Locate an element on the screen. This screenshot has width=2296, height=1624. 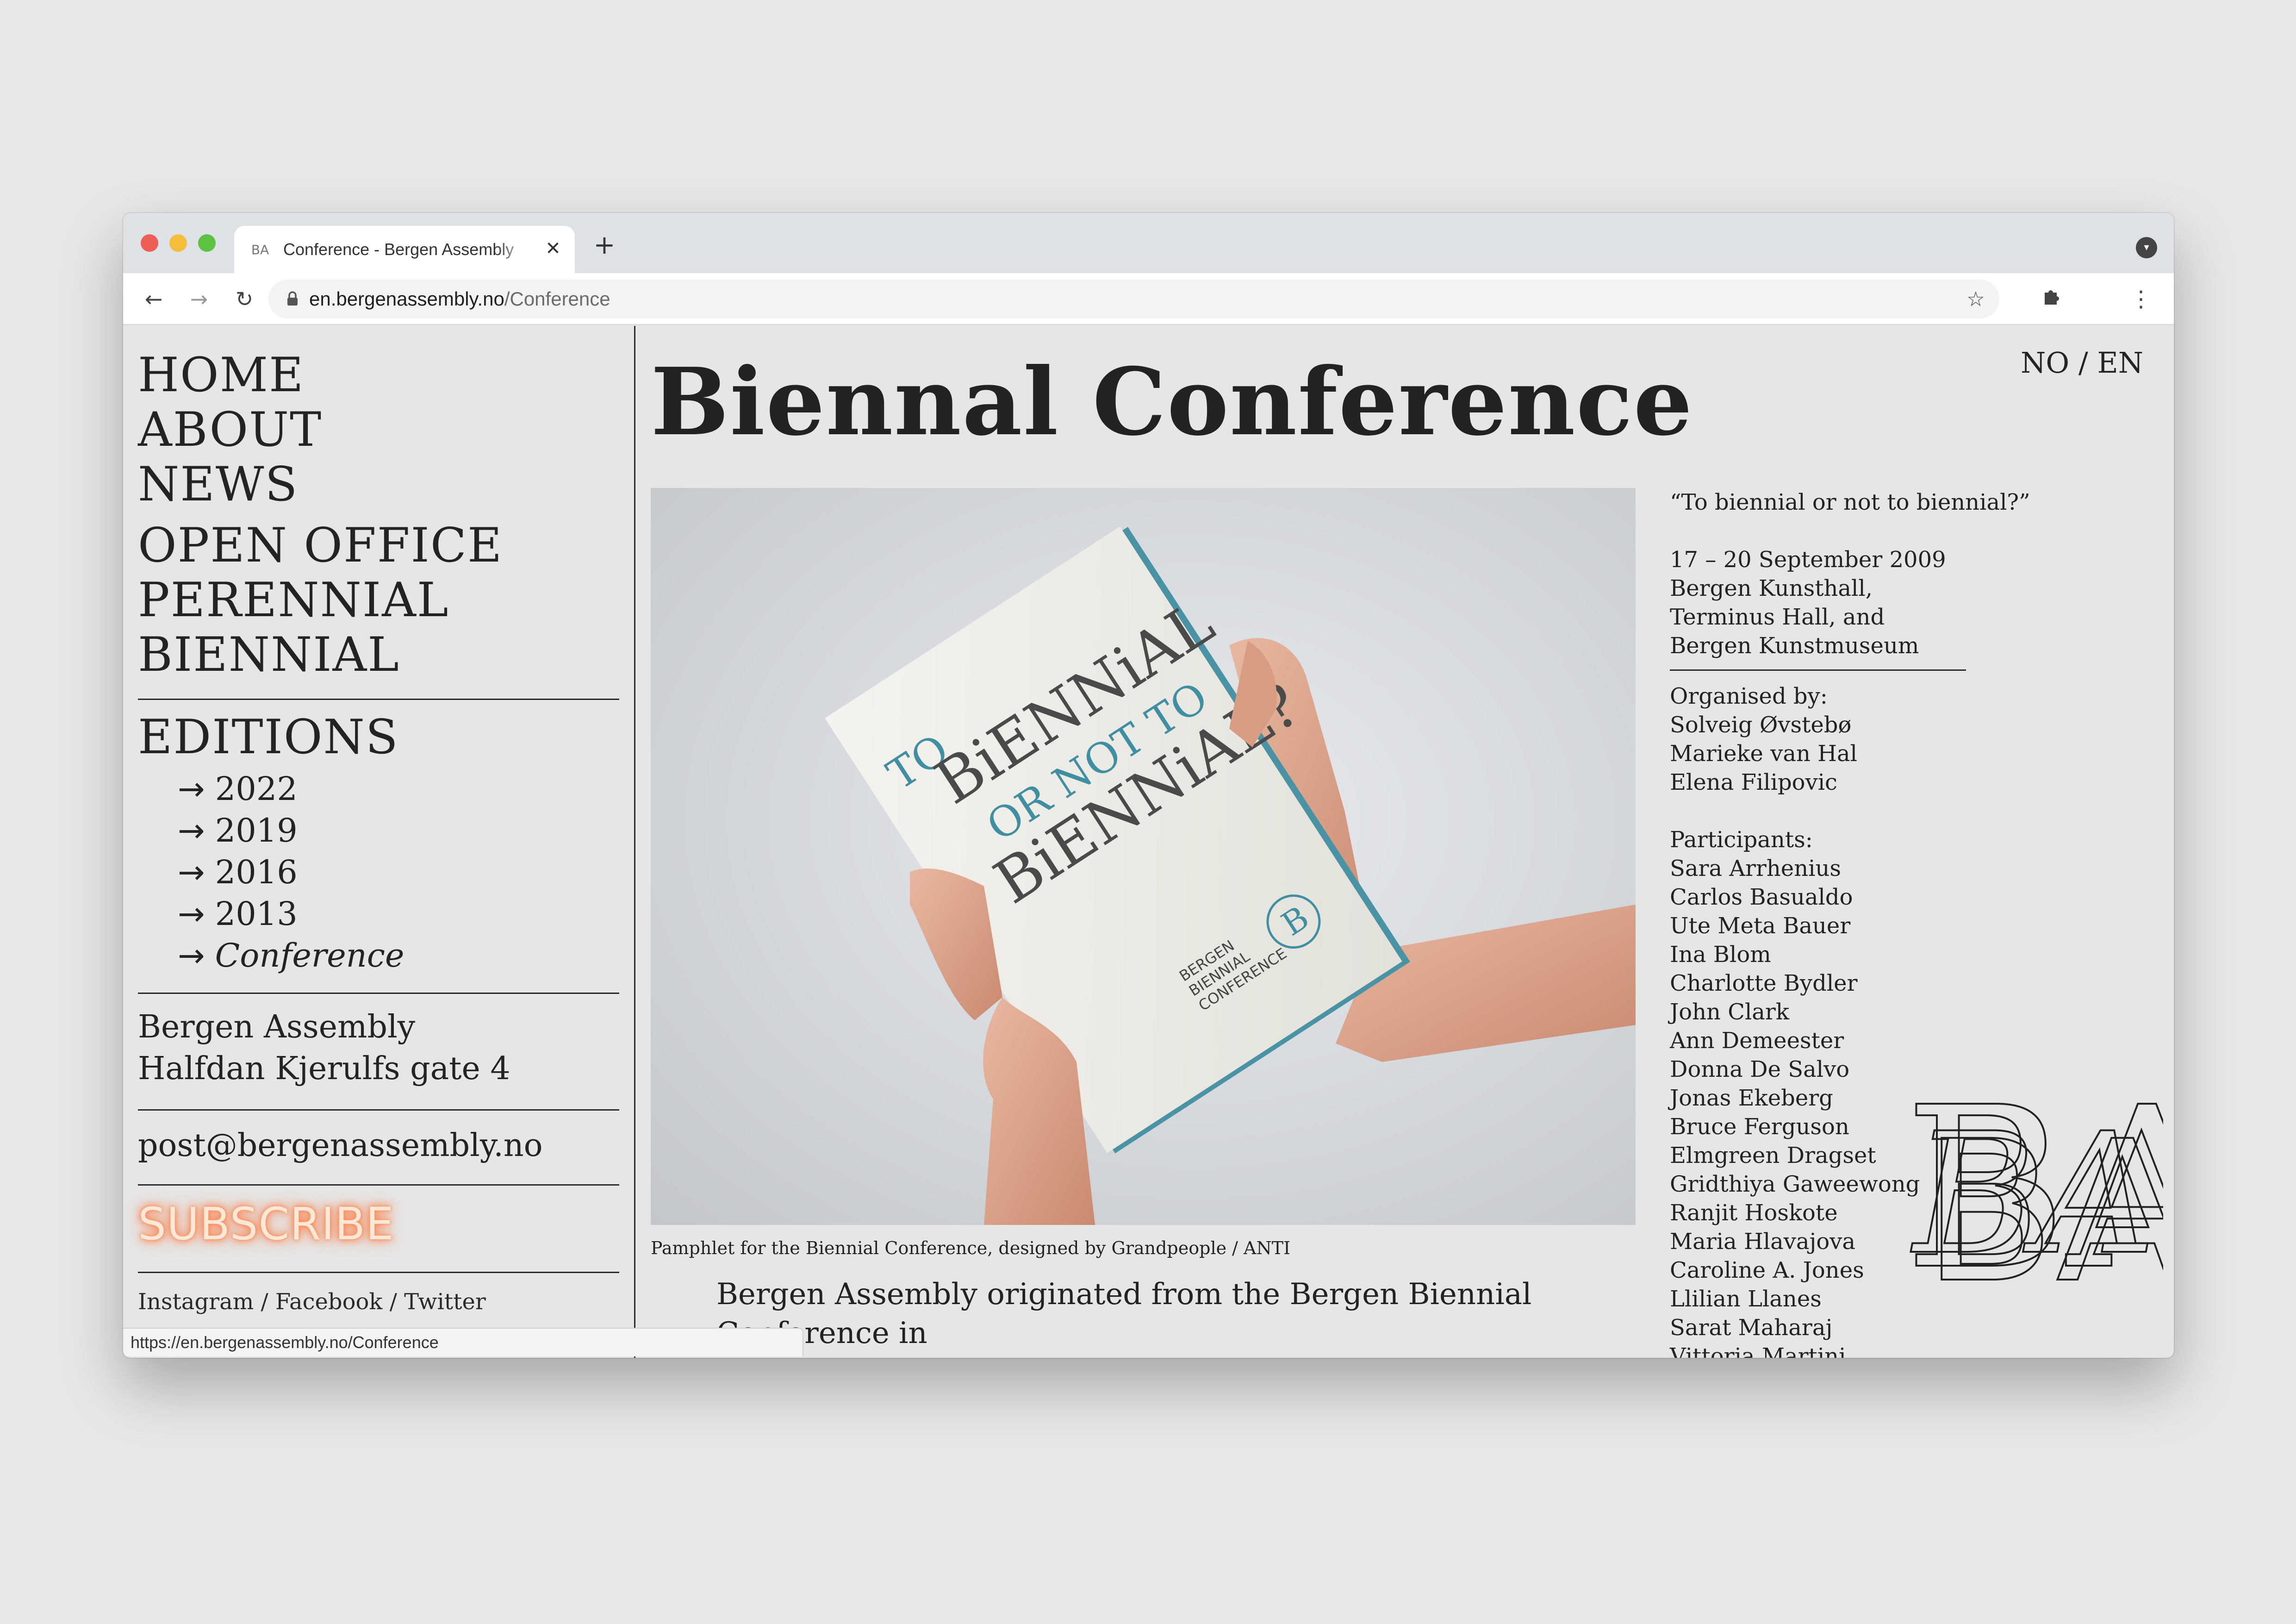
tab-strip: BA Conference - Bergen Assembly ✕ + ▾ is located at coordinates (1148, 243).